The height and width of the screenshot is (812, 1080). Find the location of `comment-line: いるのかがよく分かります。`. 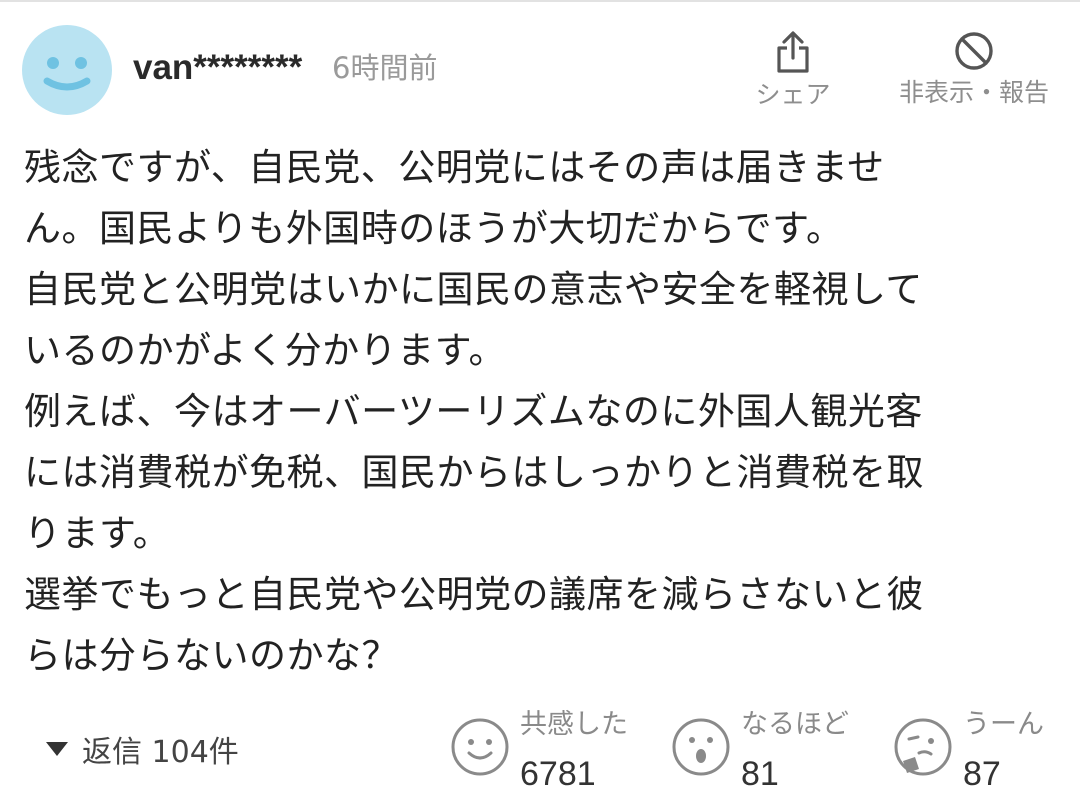

comment-line: いるのかがよく分かります。 is located at coordinates (265, 350).